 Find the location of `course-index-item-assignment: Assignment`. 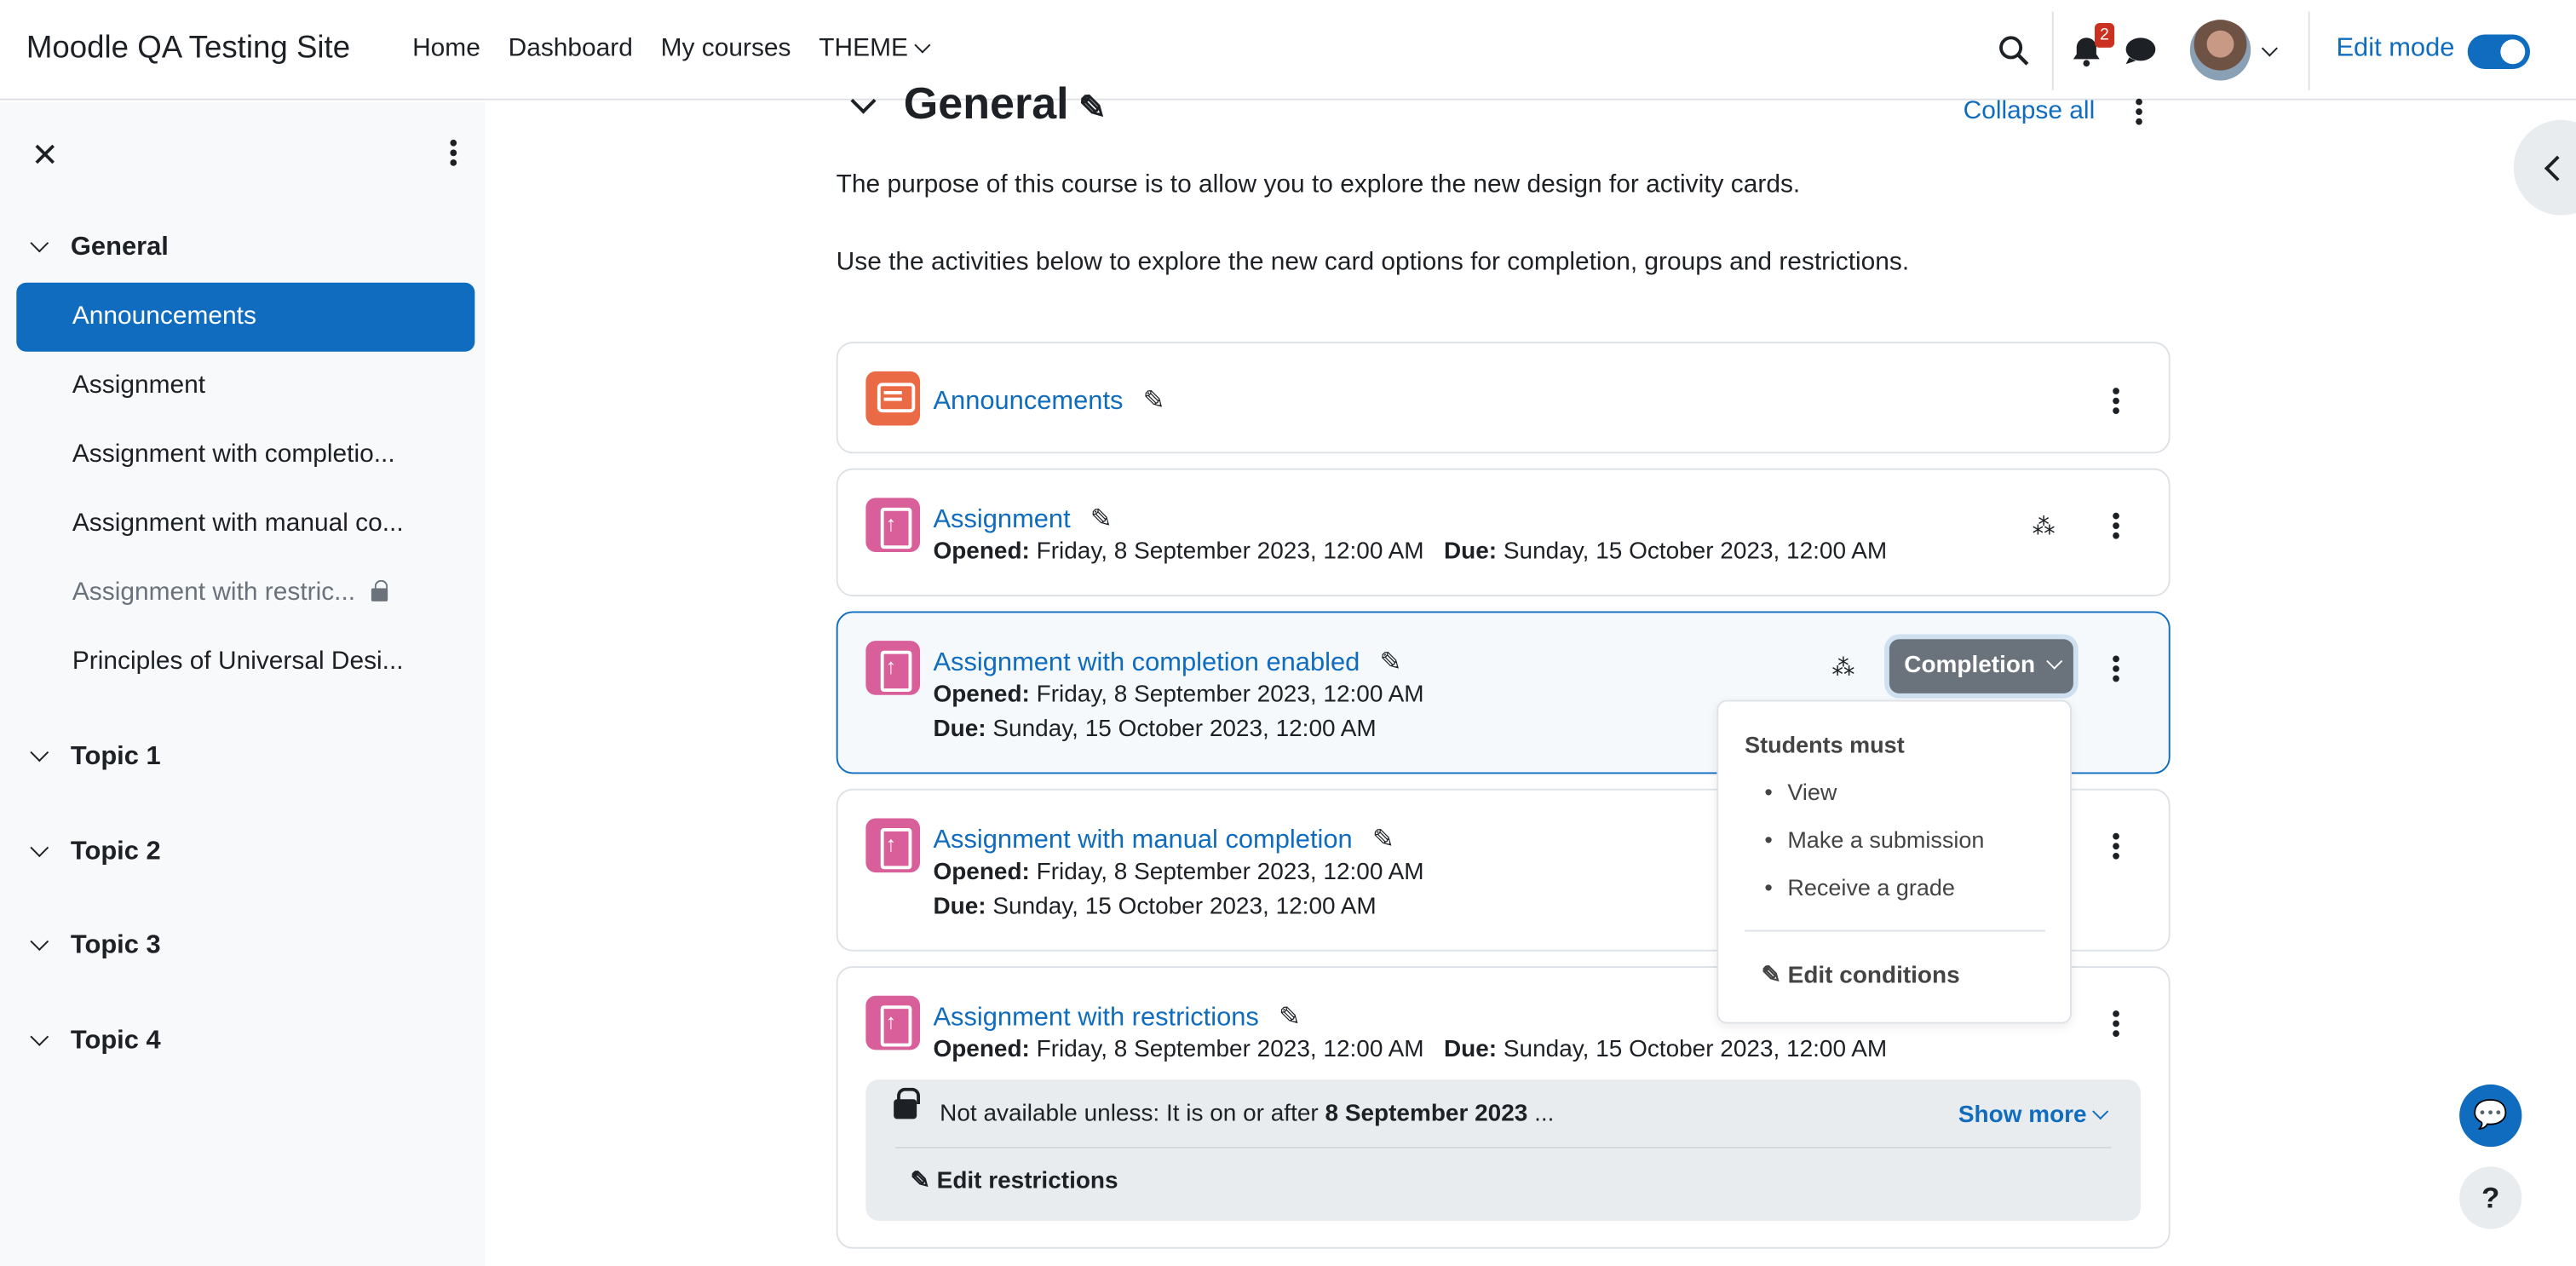

course-index-item-assignment: Assignment is located at coordinates (245, 386).